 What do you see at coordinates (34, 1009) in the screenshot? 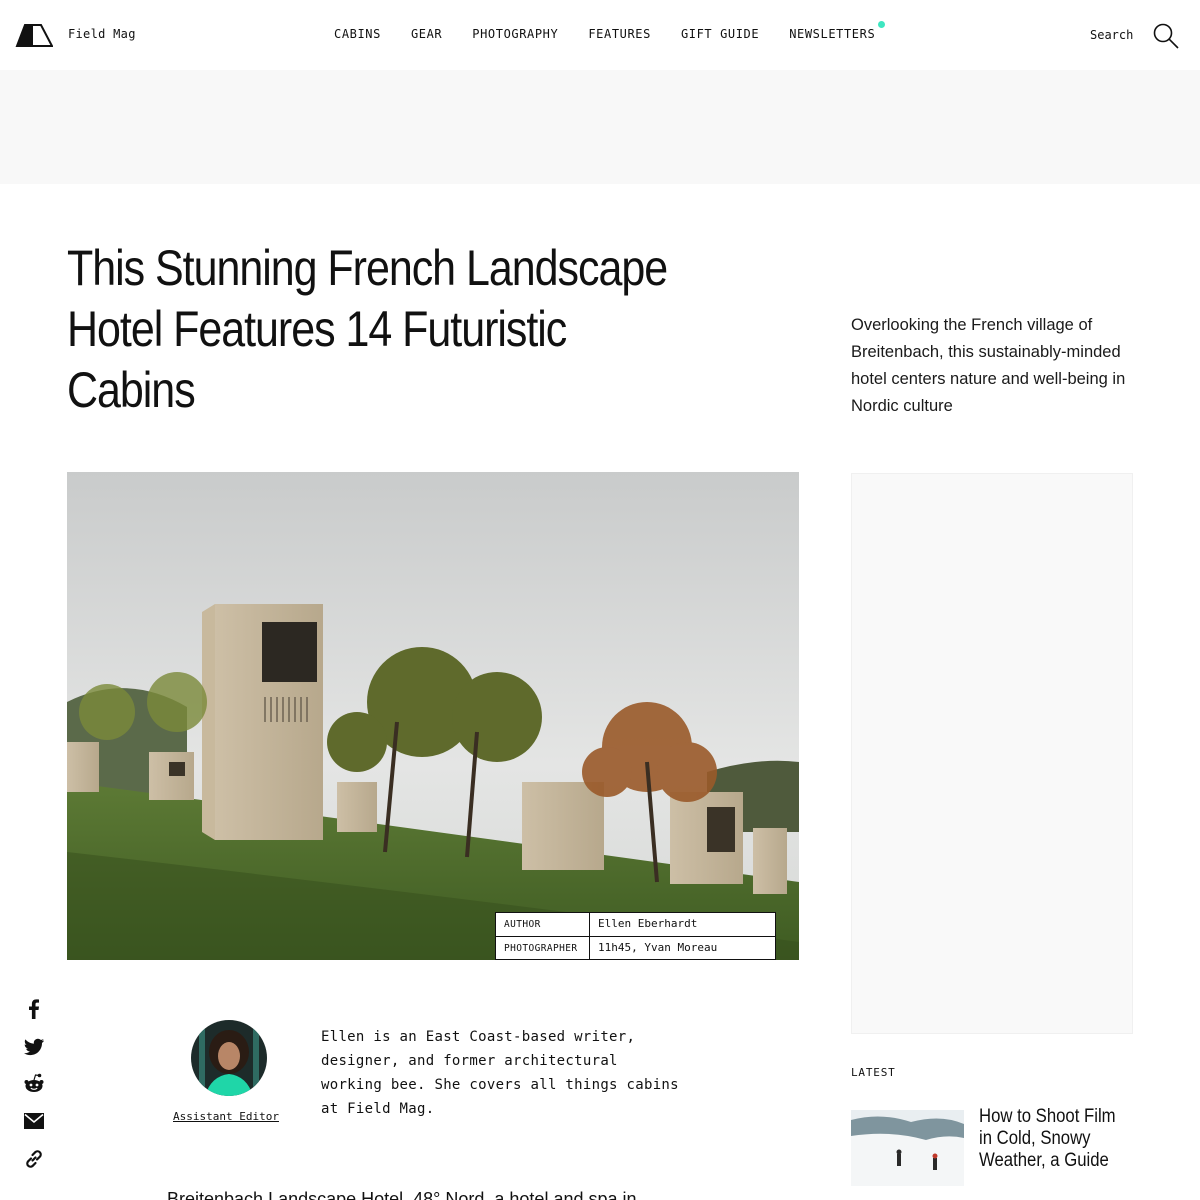
I see `facebook-icon` at bounding box center [34, 1009].